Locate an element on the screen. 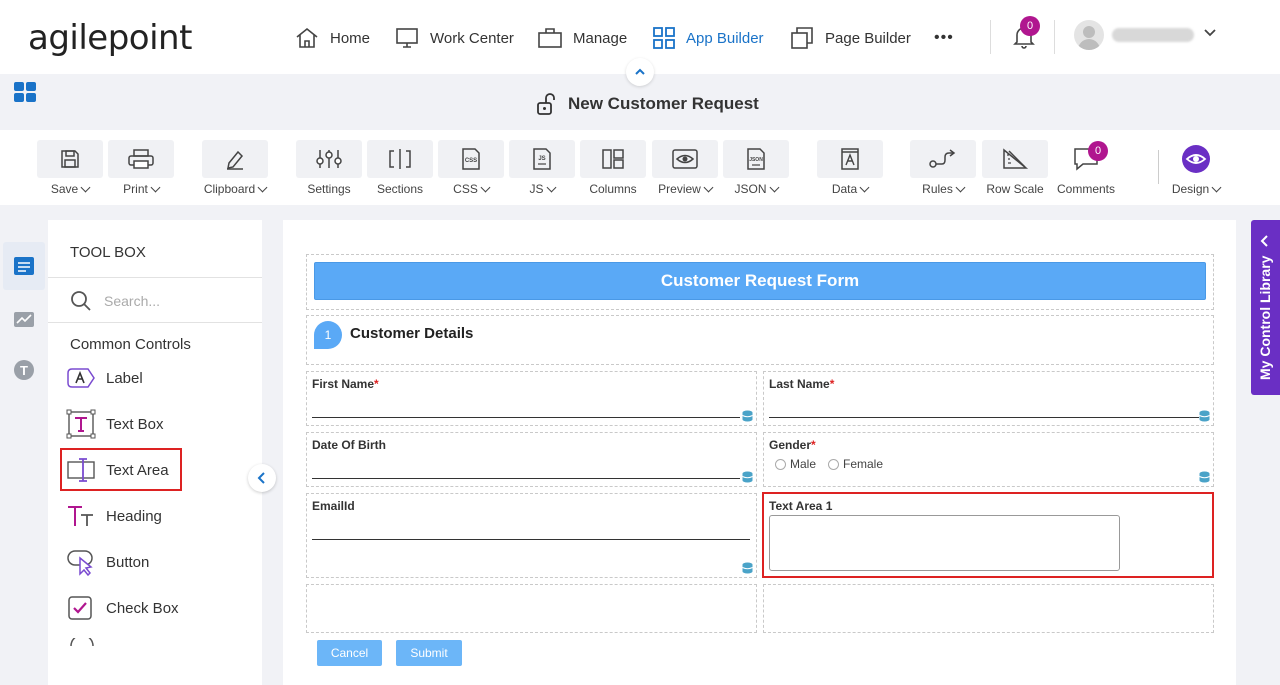 This screenshot has height=685, width=1280. row-scale-label: Row Scale is located at coordinates (1015, 189).